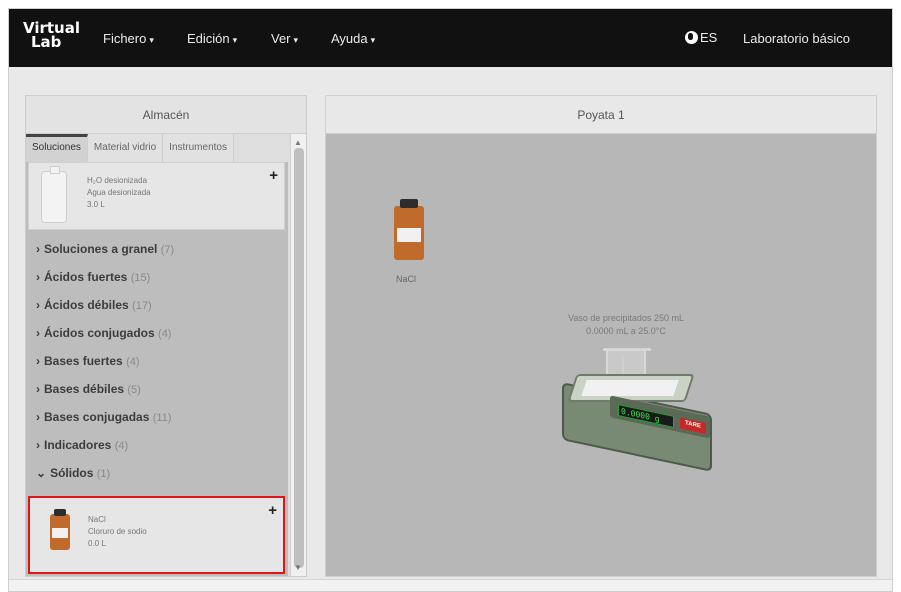 The image size is (901, 592). I want to click on category-soluciones-granel: › Soluciones a granel (7), so click(105, 249).